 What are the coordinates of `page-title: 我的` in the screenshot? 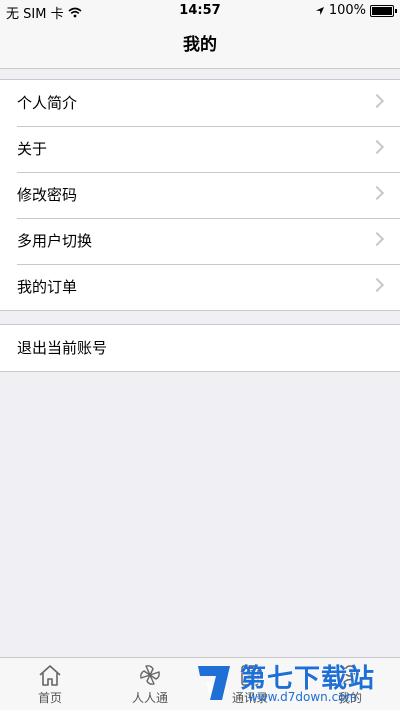 It's located at (200, 45).